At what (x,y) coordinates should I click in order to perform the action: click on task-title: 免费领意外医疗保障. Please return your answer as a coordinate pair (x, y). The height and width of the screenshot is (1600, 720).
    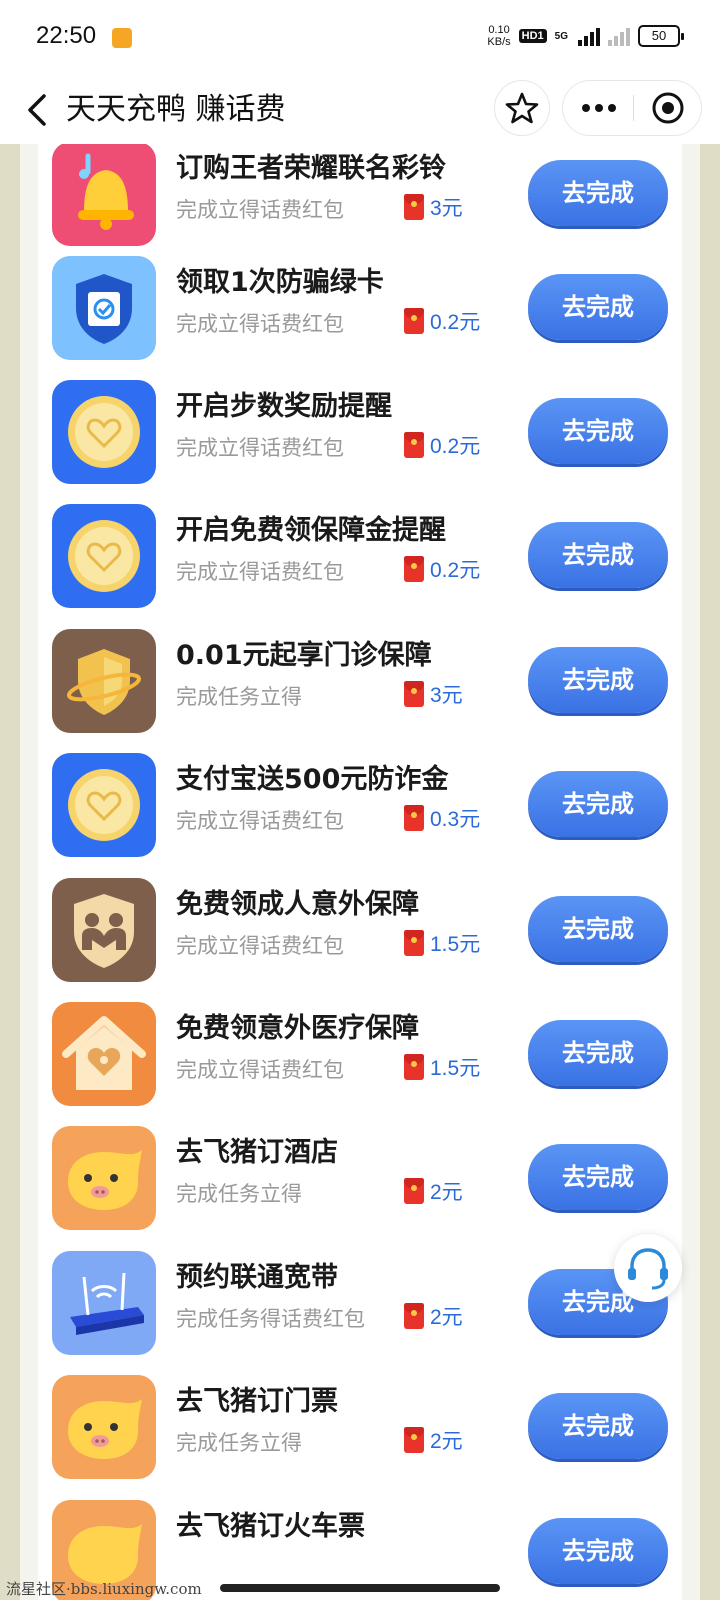
    Looking at the image, I should click on (297, 1028).